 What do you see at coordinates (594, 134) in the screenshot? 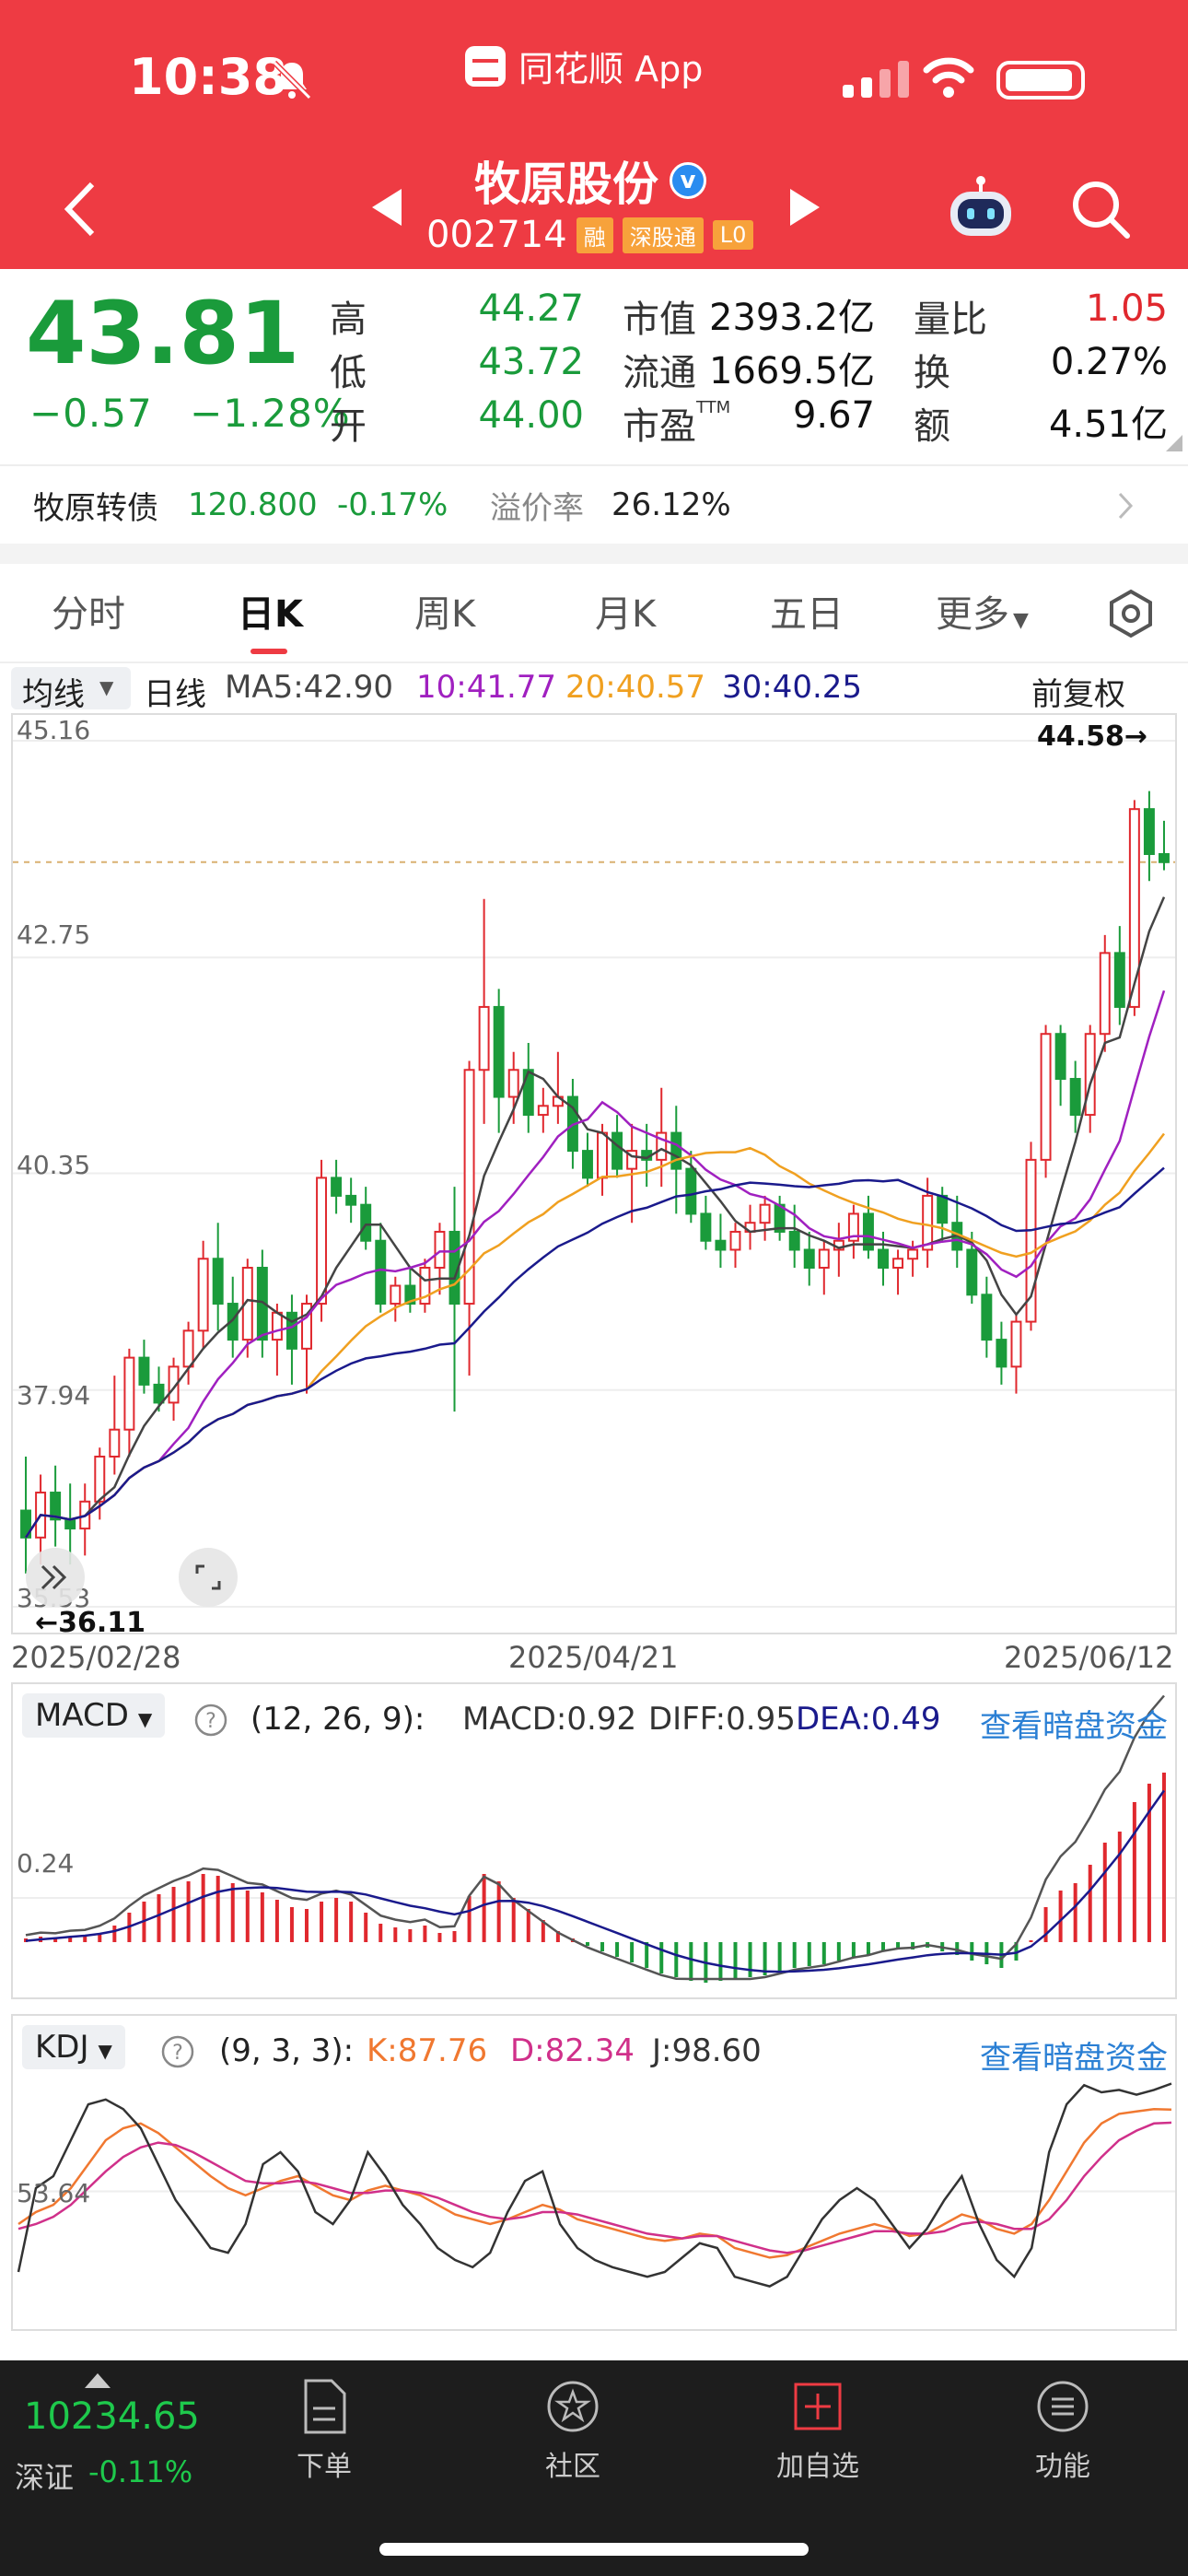
I see `app-header: 10:38 同花顺 App 牧原股份 v 002714 融 深股通 L0` at bounding box center [594, 134].